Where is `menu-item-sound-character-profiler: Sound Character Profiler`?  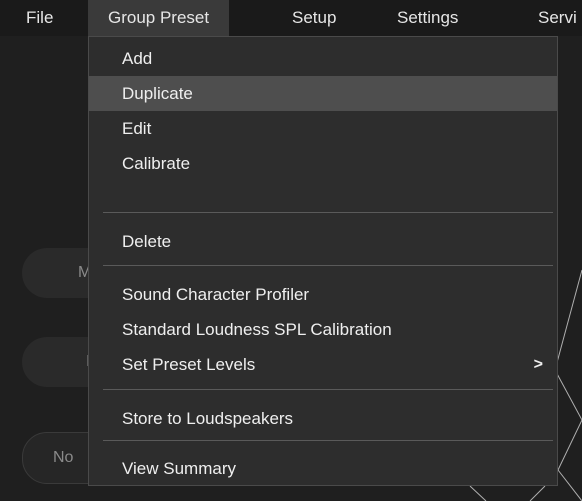
menu-item-sound-character-profiler: Sound Character Profiler is located at coordinates (323, 294).